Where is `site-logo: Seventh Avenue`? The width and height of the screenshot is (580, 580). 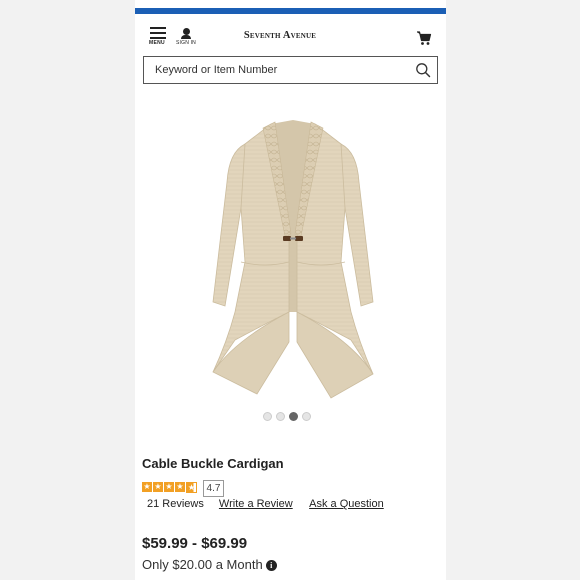
site-logo: Seventh Avenue is located at coordinates (280, 35).